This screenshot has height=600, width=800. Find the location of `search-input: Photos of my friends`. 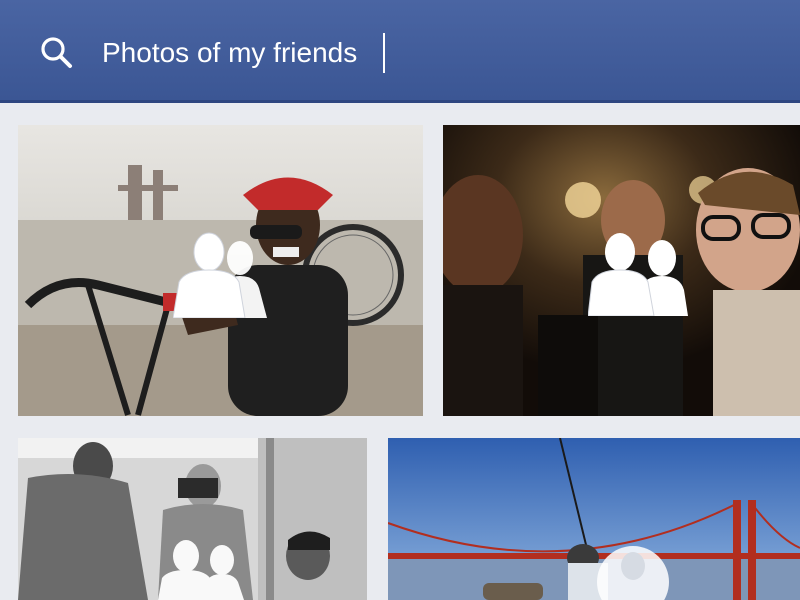

search-input: Photos of my friends is located at coordinates (229, 53).